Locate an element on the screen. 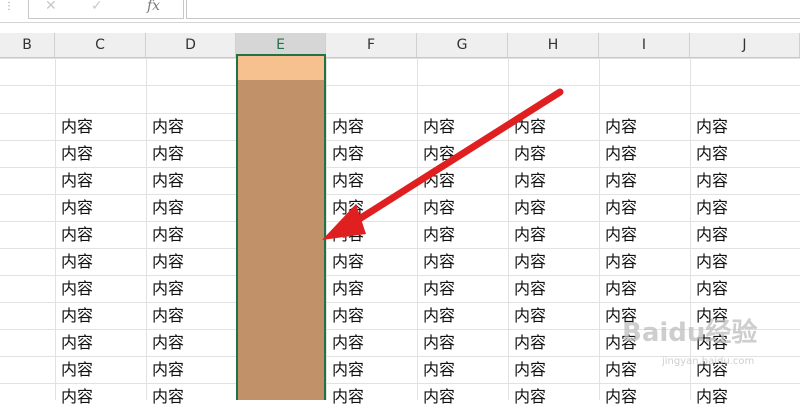  cell-i-7: 内容 is located at coordinates (644, 288).